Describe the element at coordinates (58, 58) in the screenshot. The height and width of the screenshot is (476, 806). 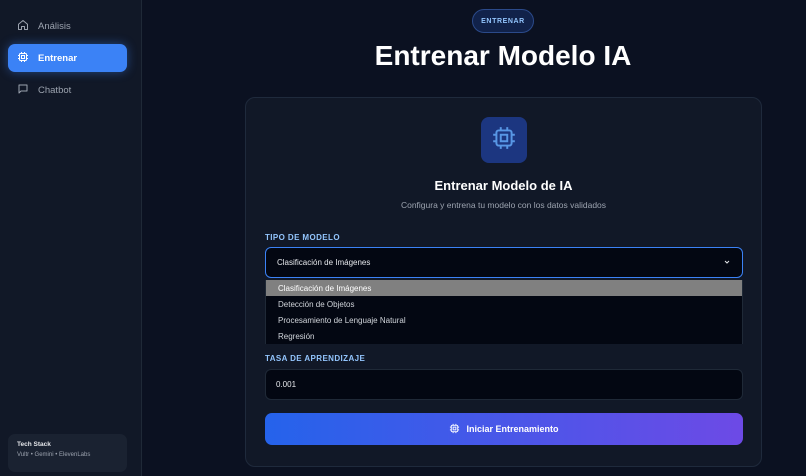
I see `sidebar-item-label: Entrenar` at that location.